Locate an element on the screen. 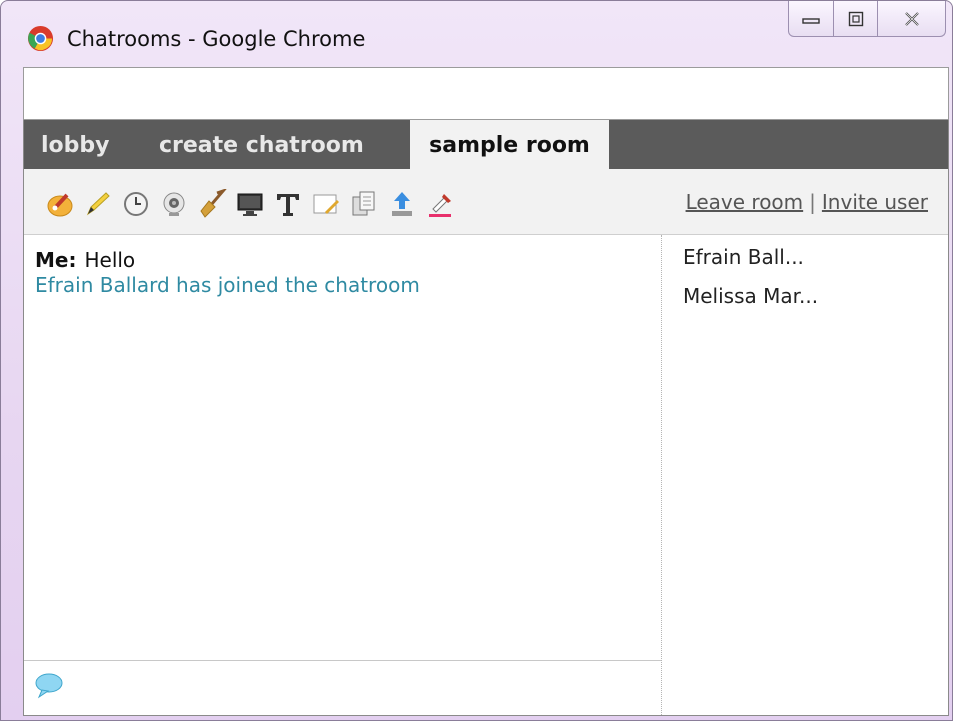 Image resolution: width=955 pixels, height=723 pixels. monitor-icon is located at coordinates (250, 204).